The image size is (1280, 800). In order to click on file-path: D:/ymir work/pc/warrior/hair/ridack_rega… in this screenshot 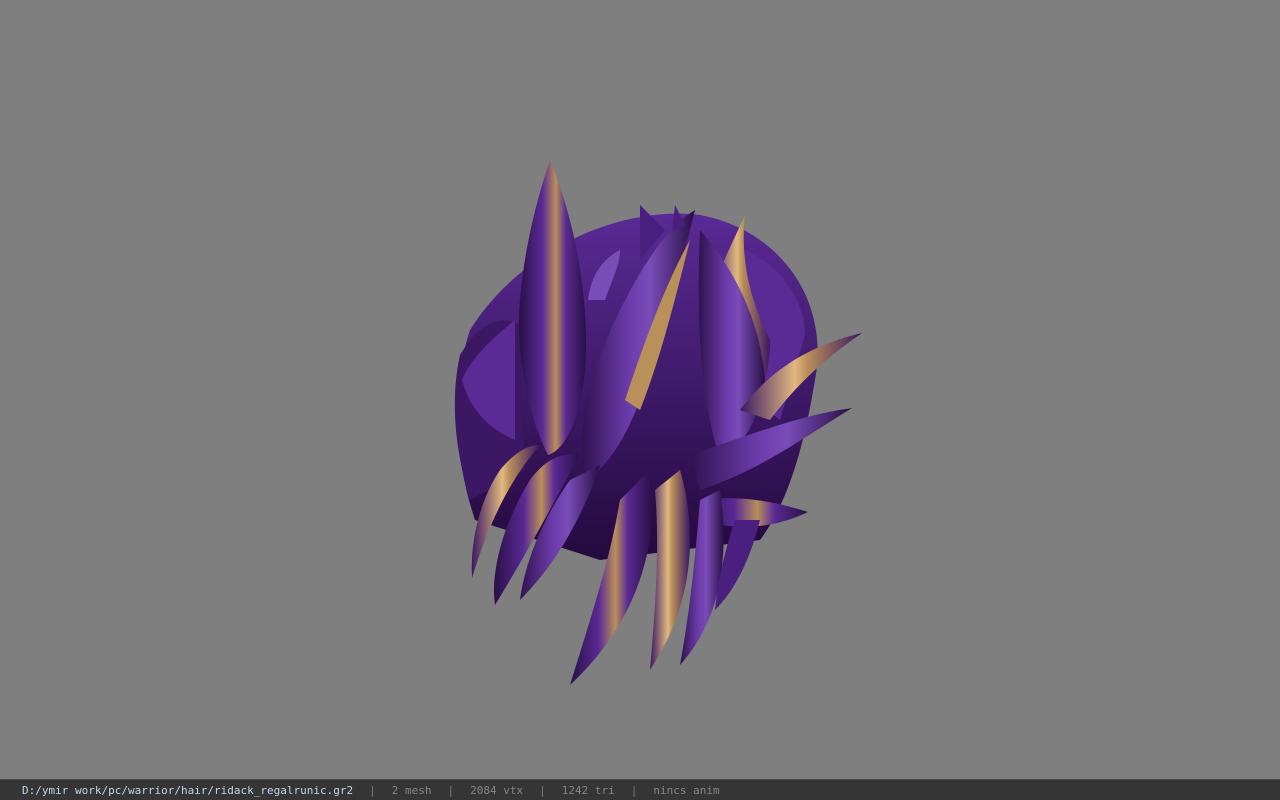, I will do `click(188, 790)`.